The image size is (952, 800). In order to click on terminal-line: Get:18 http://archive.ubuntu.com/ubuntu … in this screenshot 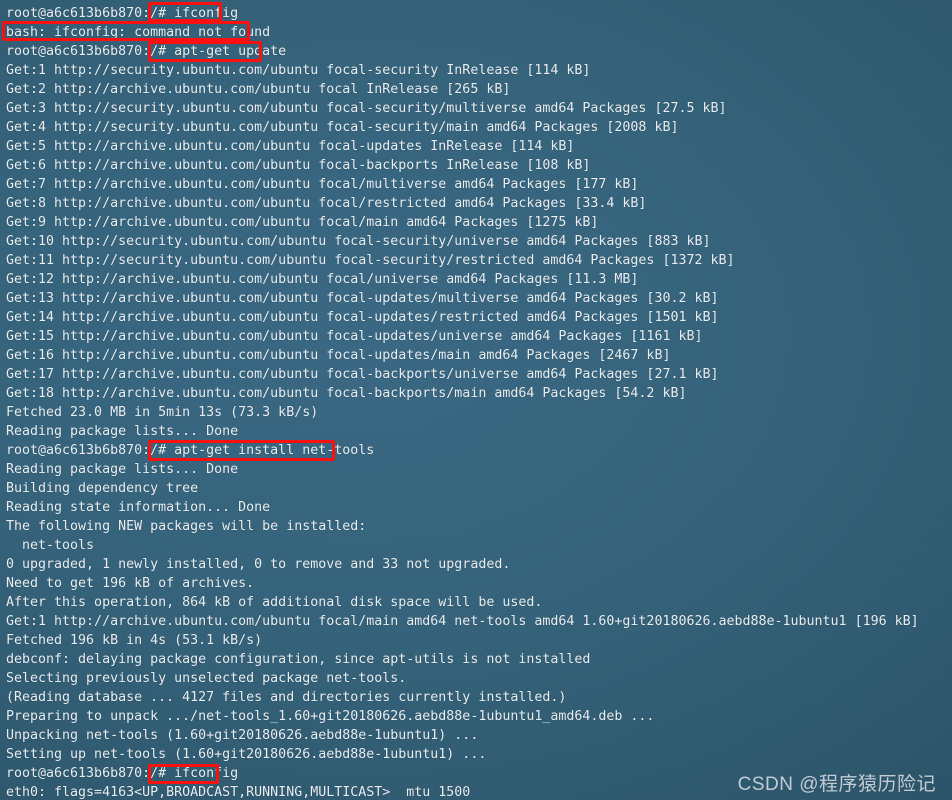, I will do `click(346, 393)`.